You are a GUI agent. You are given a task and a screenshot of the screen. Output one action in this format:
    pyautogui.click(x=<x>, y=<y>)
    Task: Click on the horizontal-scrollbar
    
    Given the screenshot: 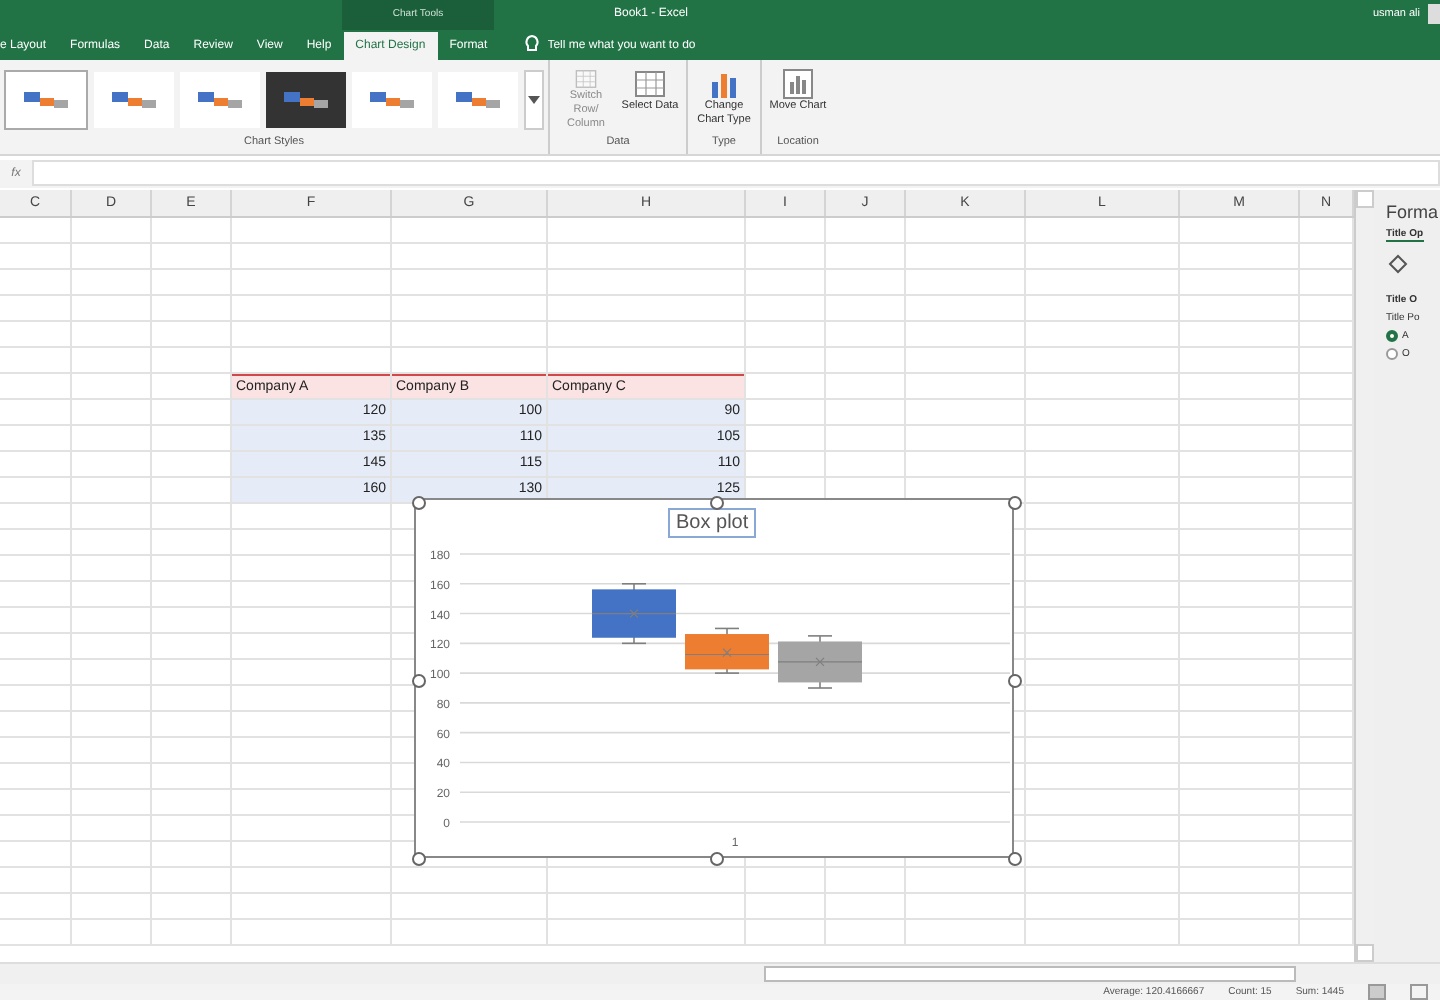 What is the action you would take?
    pyautogui.click(x=1030, y=974)
    